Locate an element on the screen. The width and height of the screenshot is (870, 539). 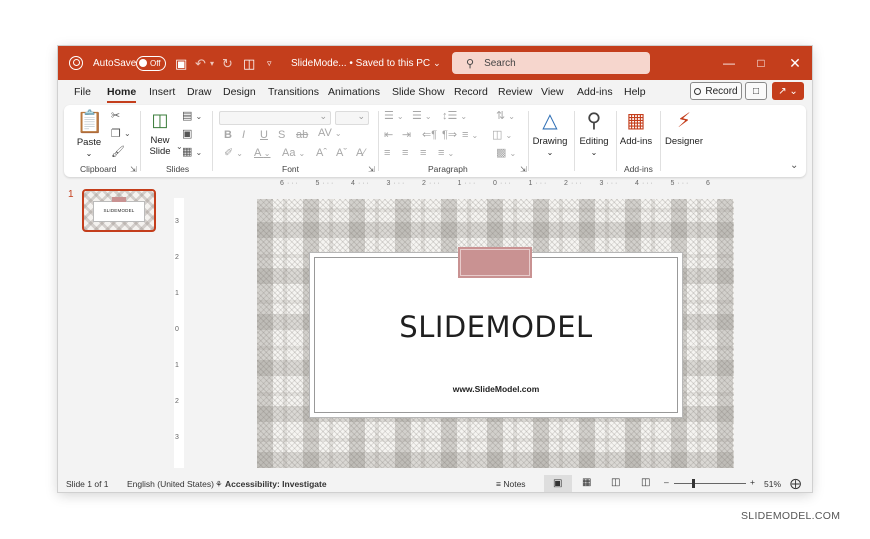
increase-indent-icon: ⇥ is located at coordinates (406, 135).